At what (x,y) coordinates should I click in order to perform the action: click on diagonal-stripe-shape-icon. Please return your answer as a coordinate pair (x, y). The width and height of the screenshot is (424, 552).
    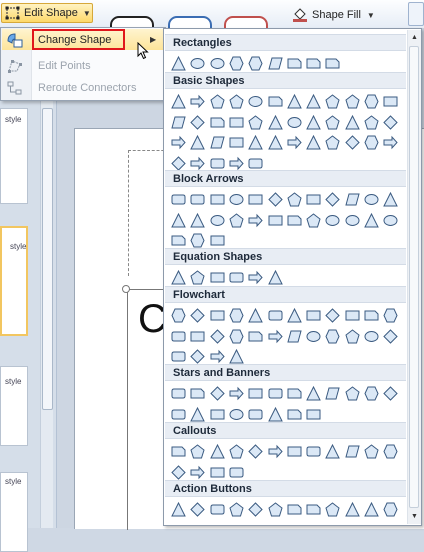
    Looking at the image, I should click on (294, 122).